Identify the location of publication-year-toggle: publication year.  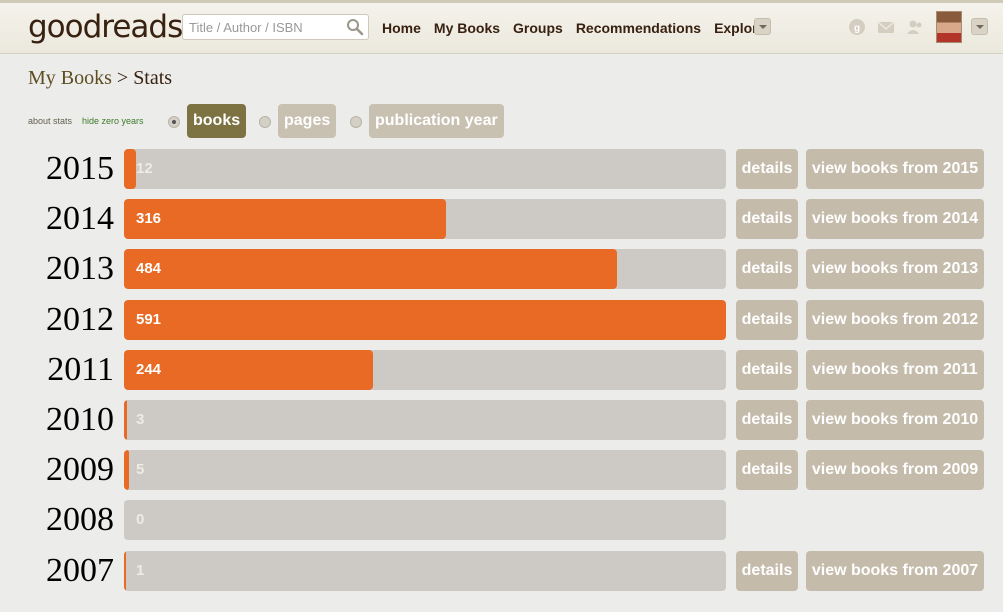
(436, 121).